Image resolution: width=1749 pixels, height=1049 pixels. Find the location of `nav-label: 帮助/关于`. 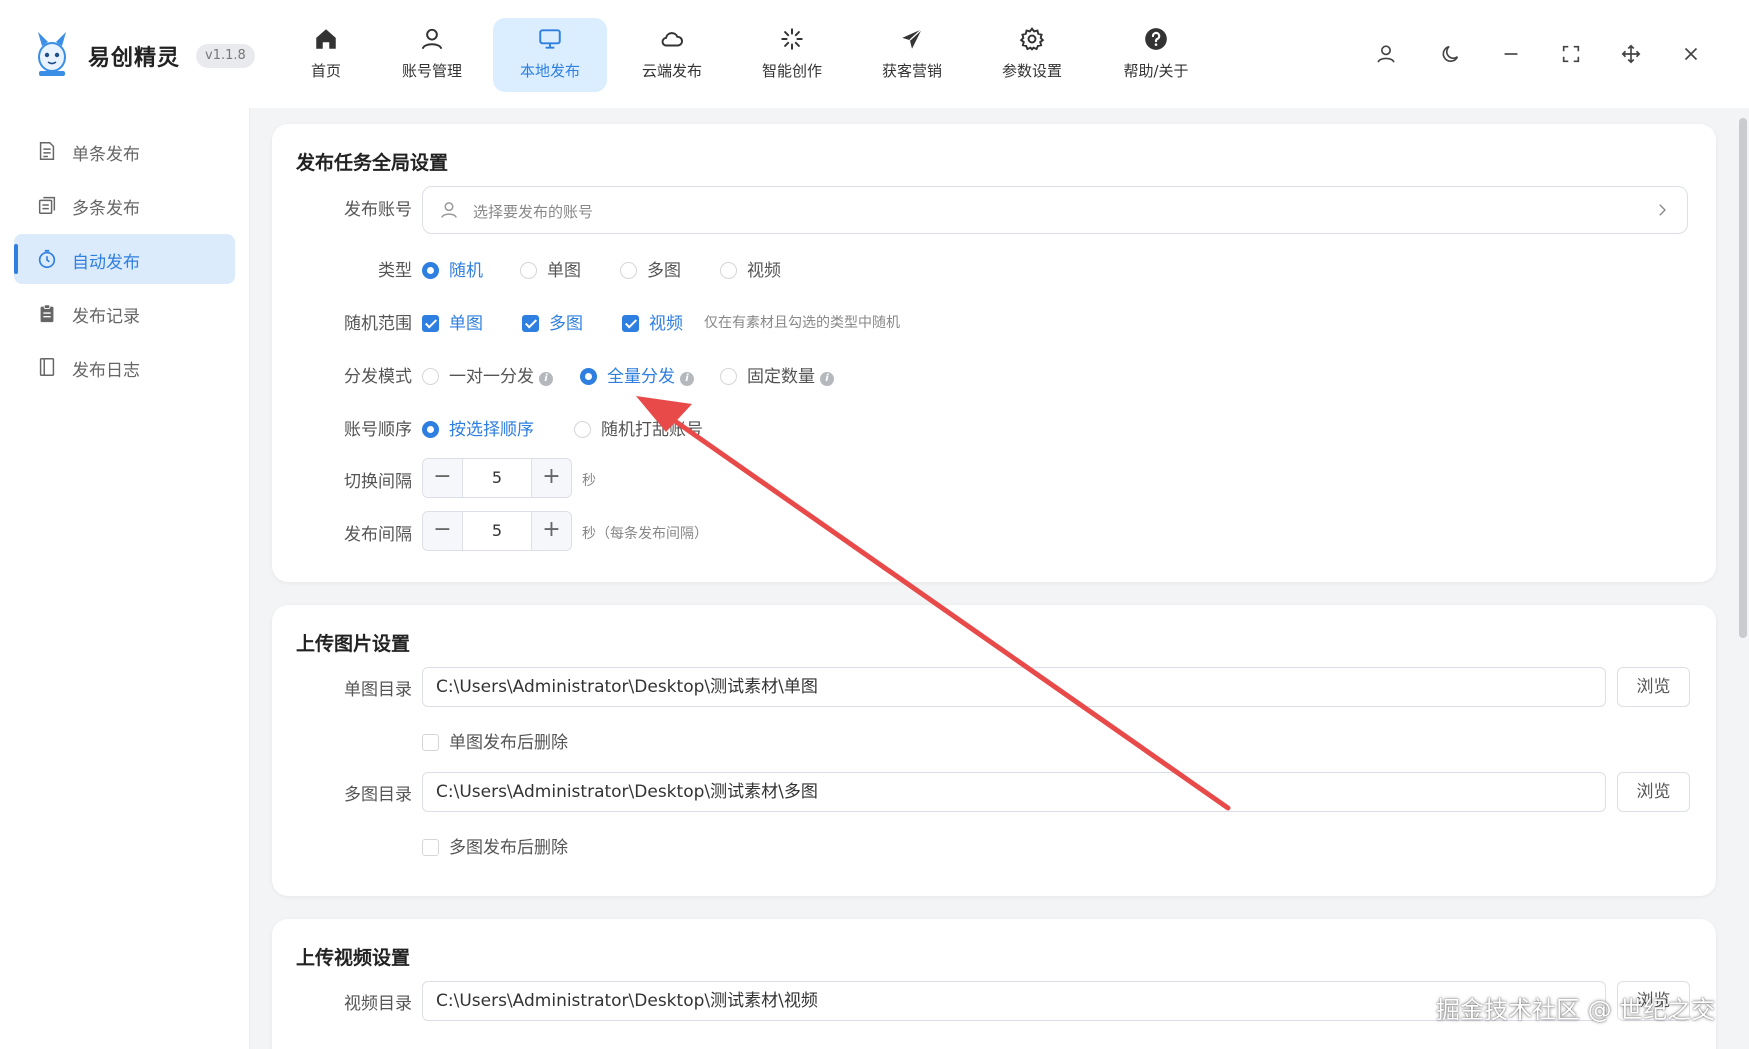

nav-label: 帮助/关于 is located at coordinates (1156, 71).